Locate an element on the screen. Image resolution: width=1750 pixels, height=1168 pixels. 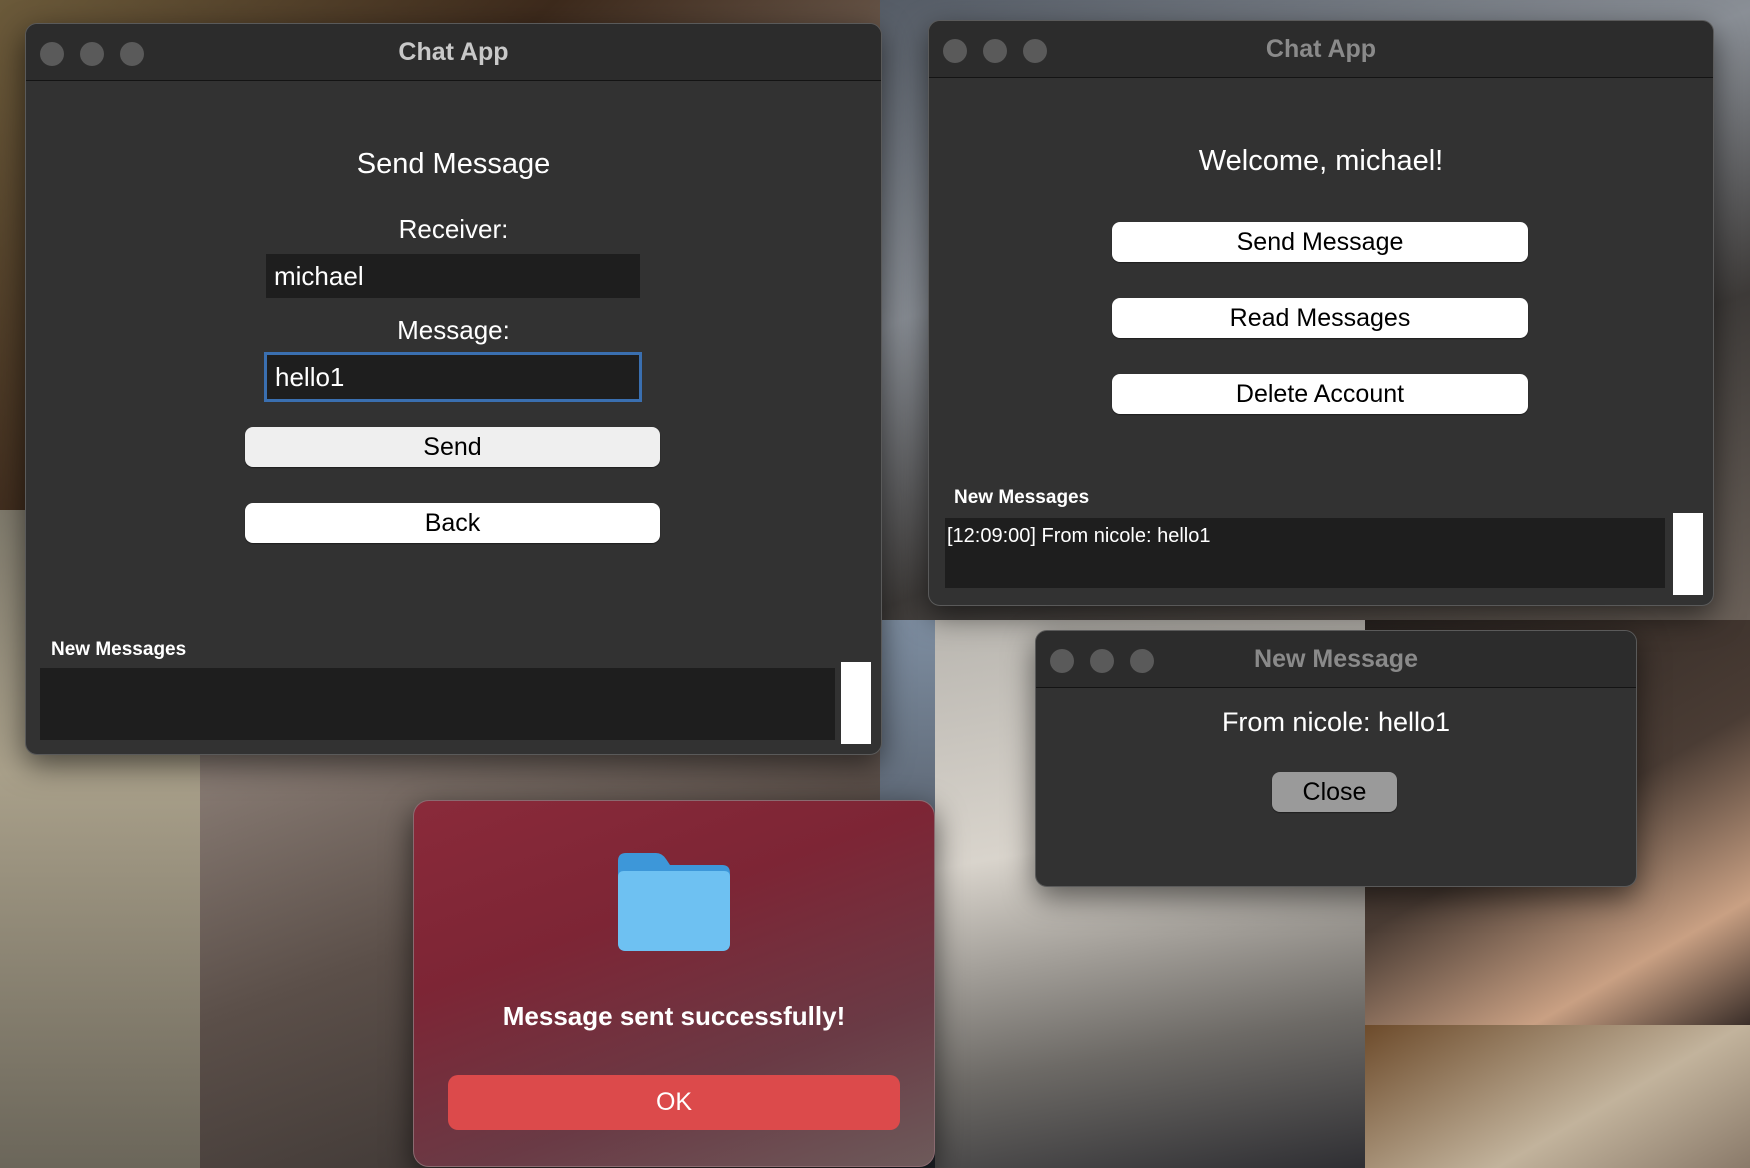
title-bar: New Message is located at coordinates (1336, 659).